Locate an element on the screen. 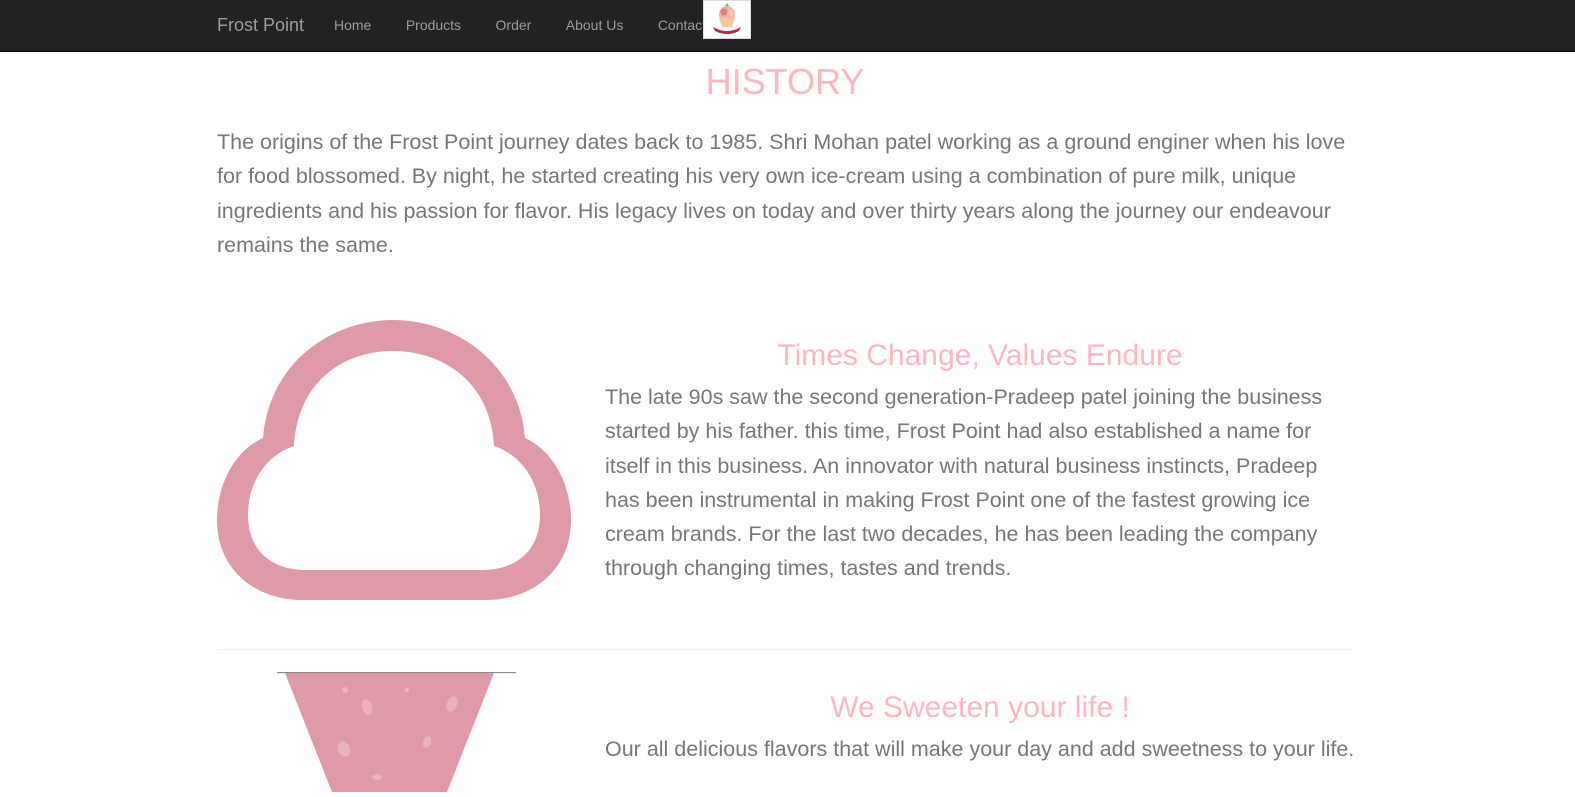 The height and width of the screenshot is (797, 1575). nav-about-us: About Us is located at coordinates (595, 25).